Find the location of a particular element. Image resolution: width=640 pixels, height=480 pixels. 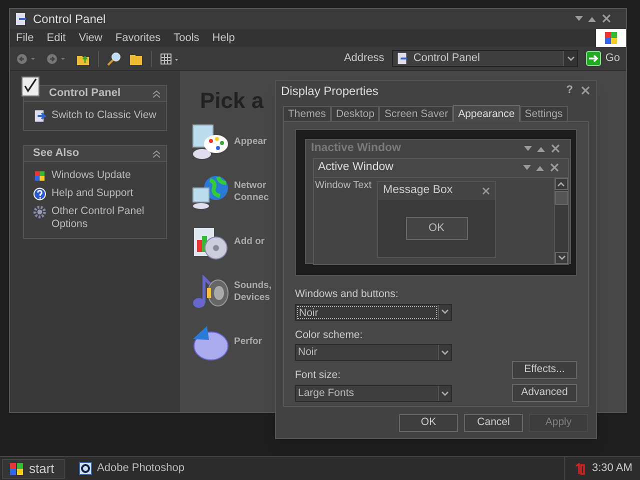

ok-button: OK is located at coordinates (437, 228).